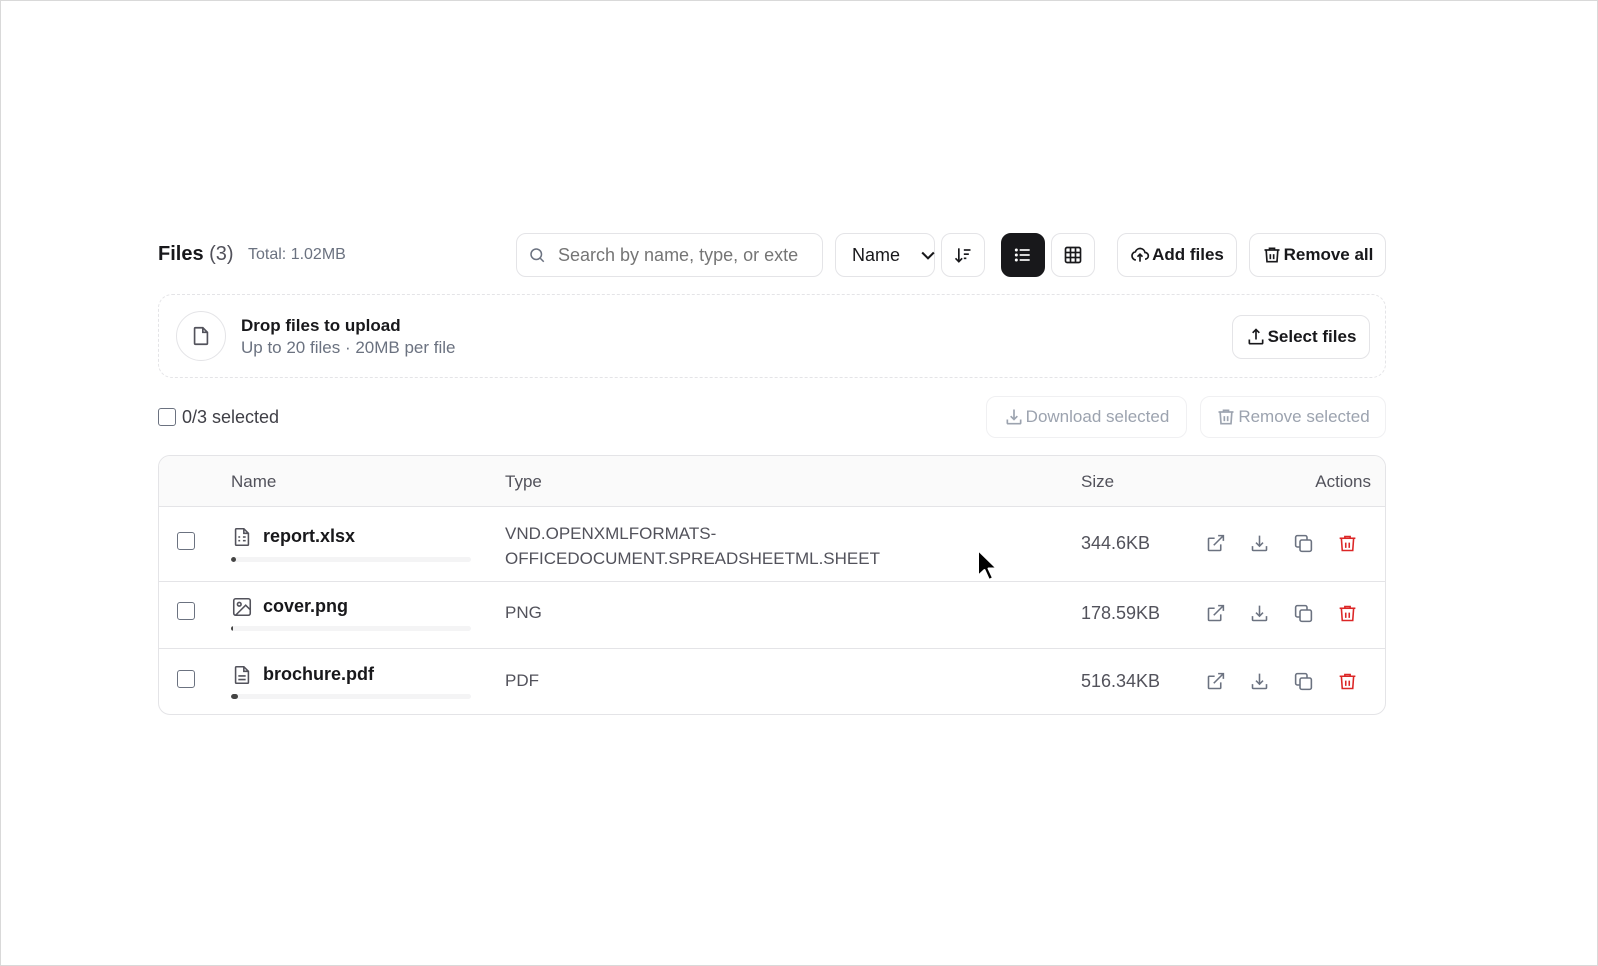  What do you see at coordinates (242, 675) in the screenshot?
I see `document-file-icon` at bounding box center [242, 675].